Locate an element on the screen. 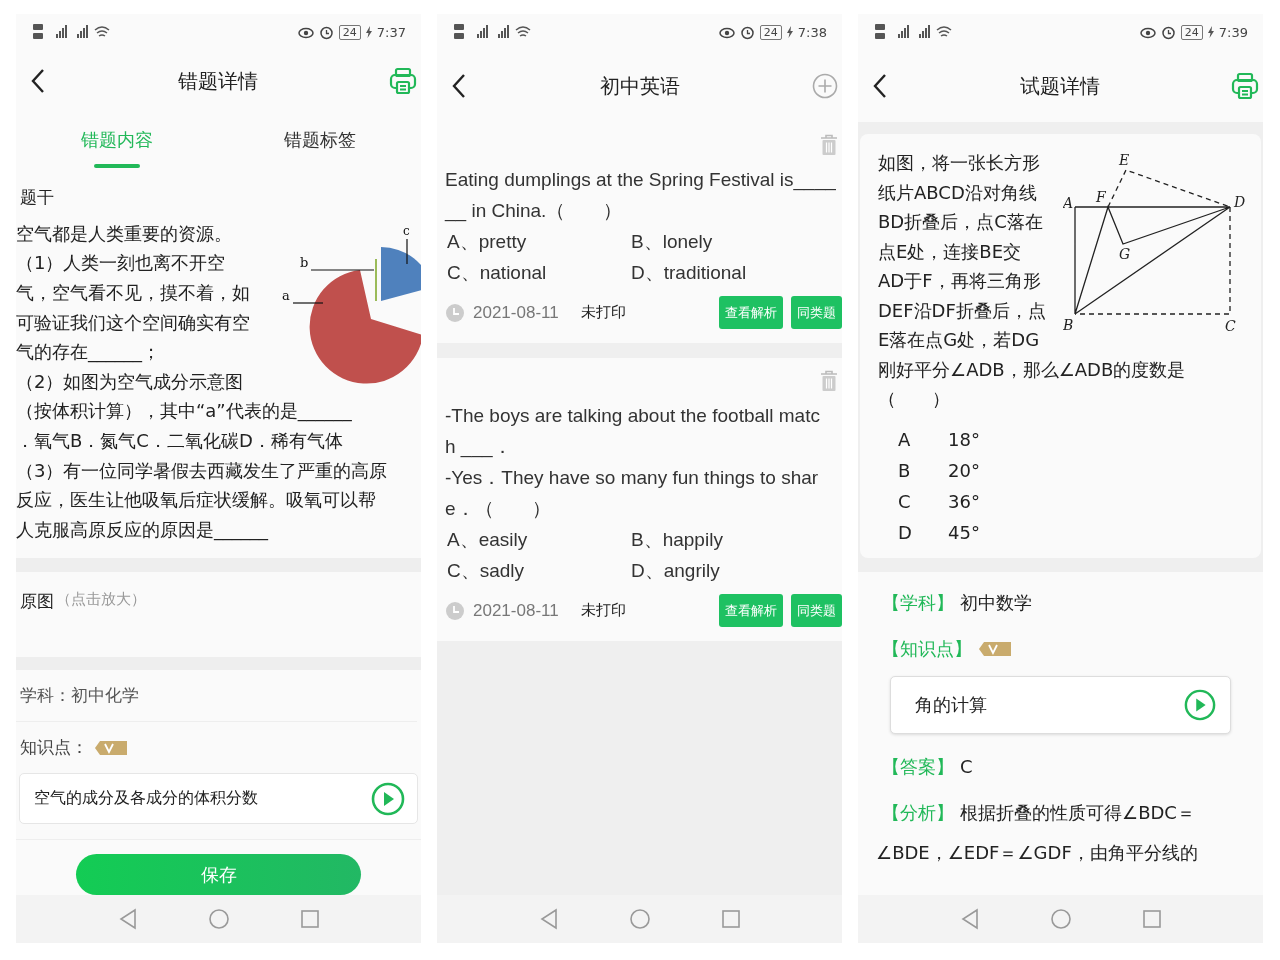 The width and height of the screenshot is (1280, 960). option-letter: A is located at coordinates (905, 439).